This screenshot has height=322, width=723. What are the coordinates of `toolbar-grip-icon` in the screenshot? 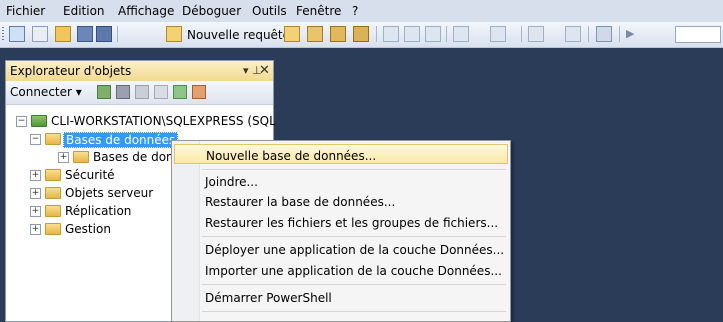 It's located at (3, 34).